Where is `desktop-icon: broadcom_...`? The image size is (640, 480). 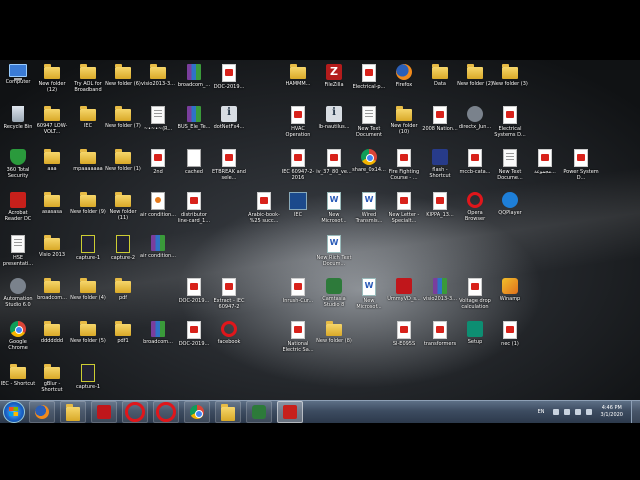 desktop-icon: broadcom_... is located at coordinates (194, 84).